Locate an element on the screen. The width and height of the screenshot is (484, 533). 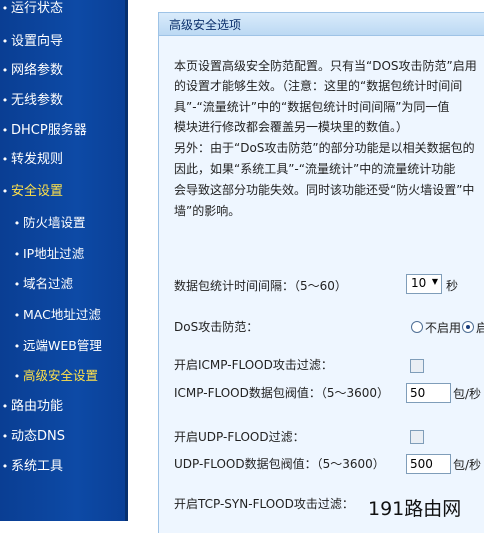
sidebar-item-label: 系统工具 is located at coordinates (37, 466).